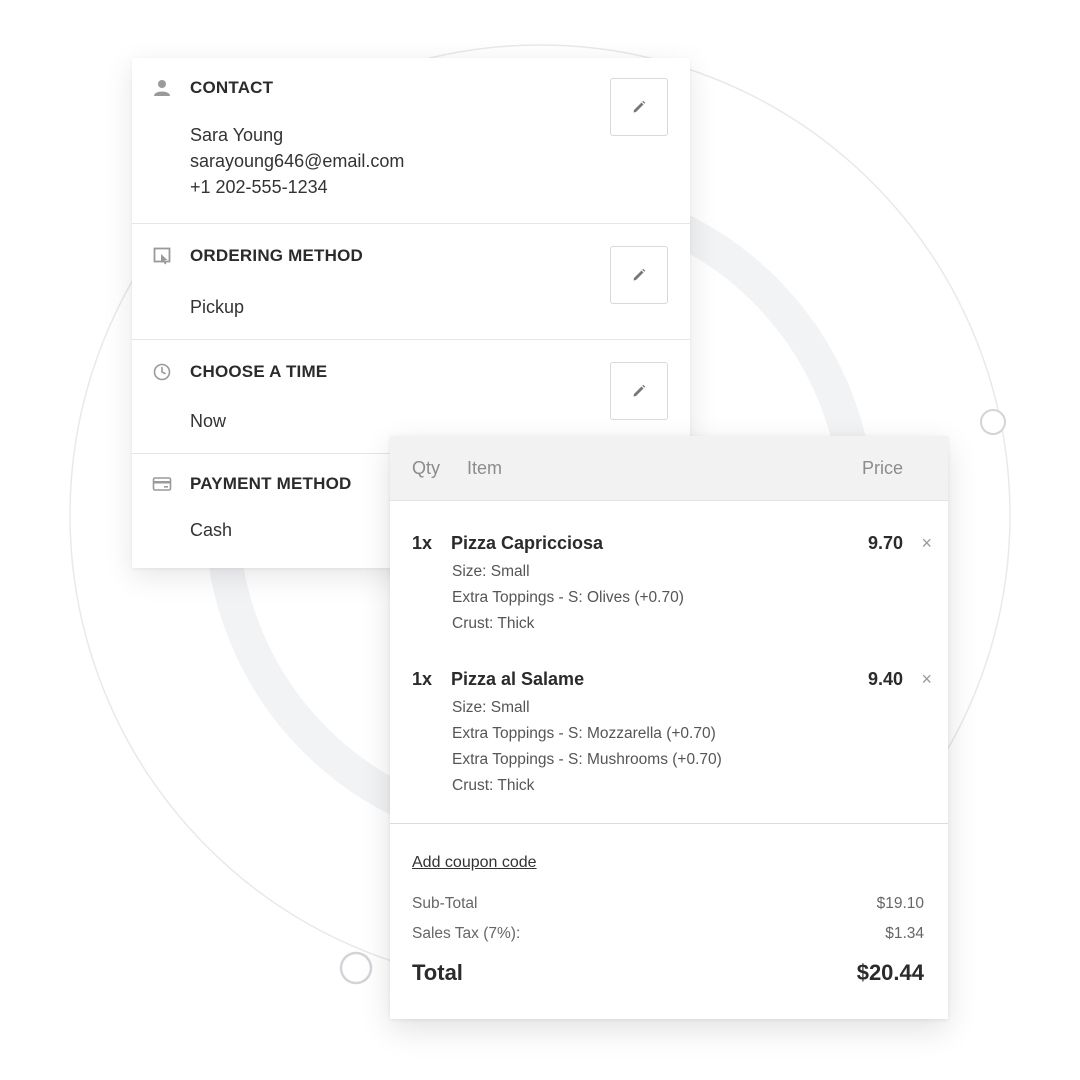  I want to click on subtotal-row: Sub-Total $19.10, so click(668, 904).